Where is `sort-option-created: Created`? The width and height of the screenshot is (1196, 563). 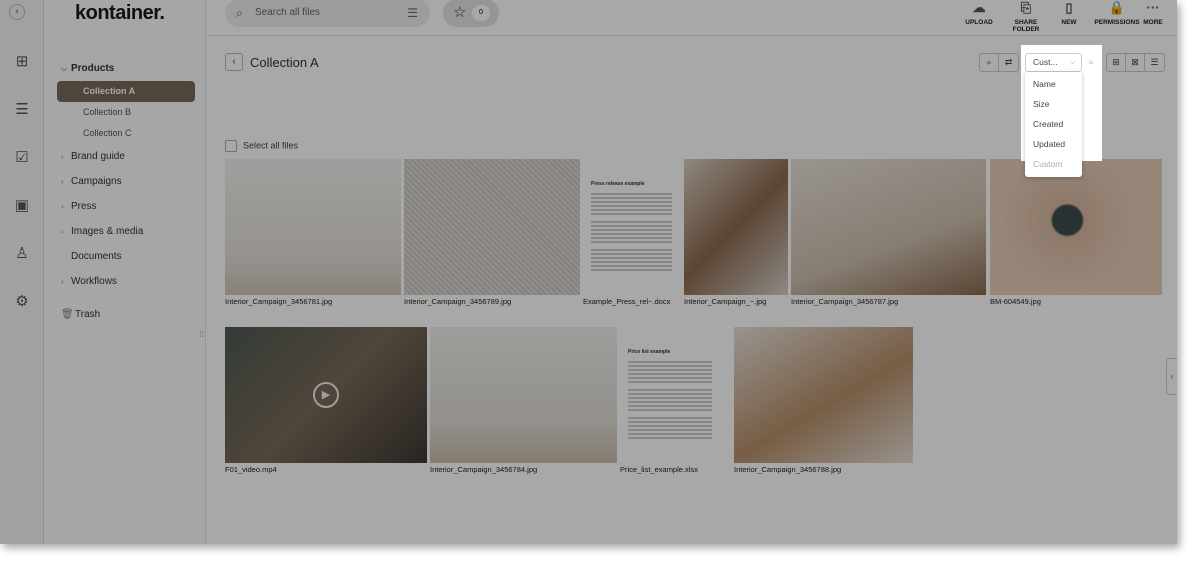
sort-option-created: Created is located at coordinates (1053, 126).